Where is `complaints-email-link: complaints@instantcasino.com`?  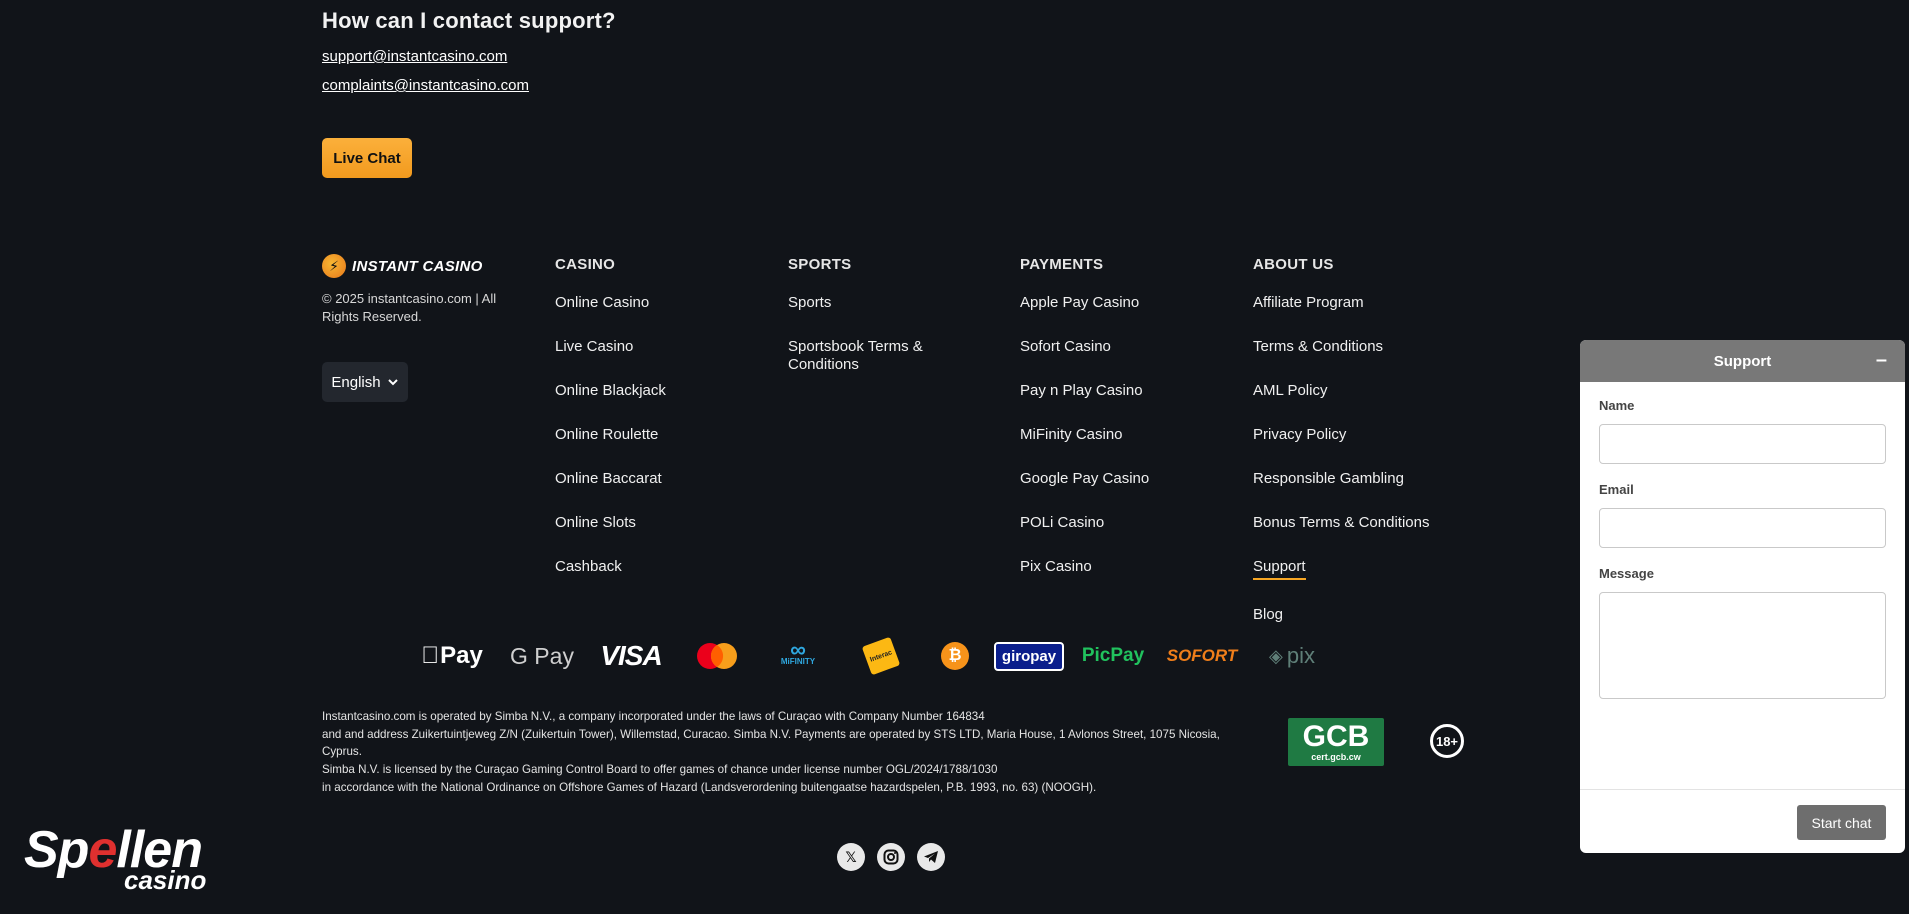 complaints-email-link: complaints@instantcasino.com is located at coordinates (469, 85).